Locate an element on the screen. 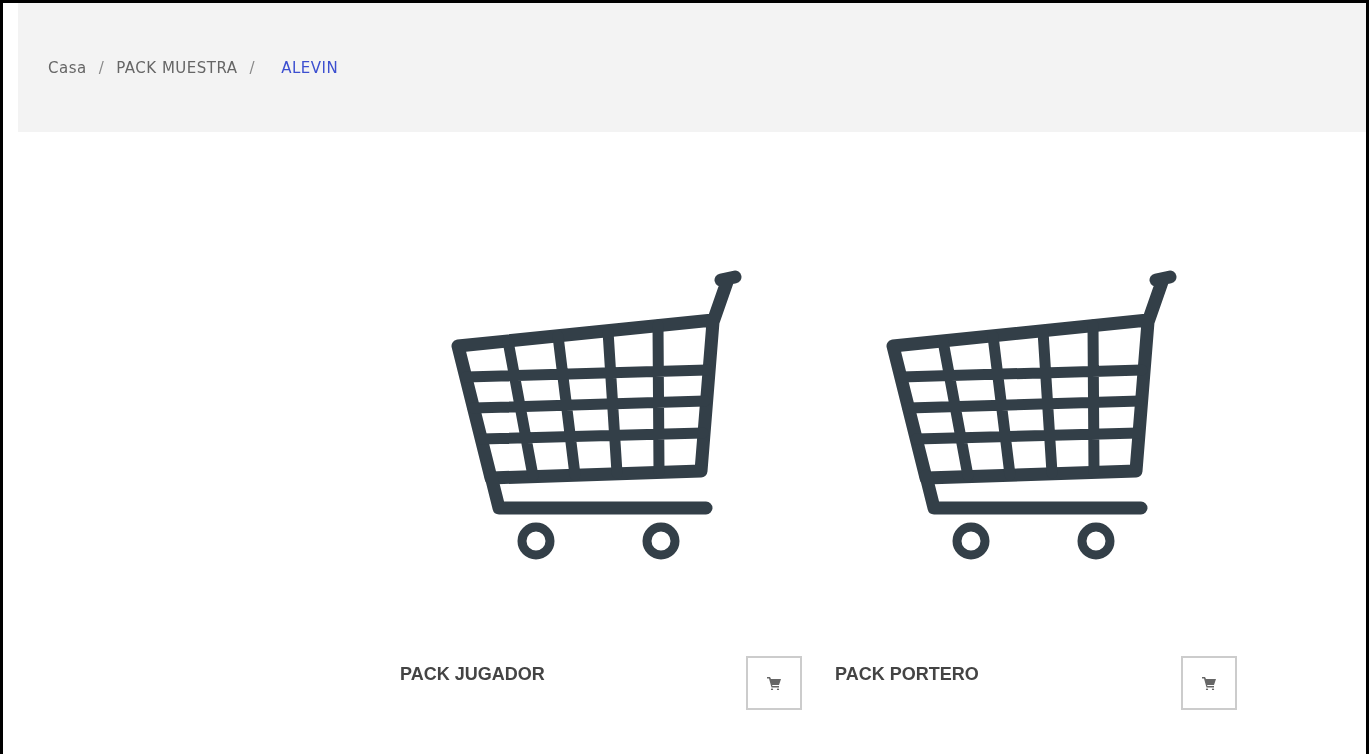  product-title: PACK PORTERO is located at coordinates (907, 674).